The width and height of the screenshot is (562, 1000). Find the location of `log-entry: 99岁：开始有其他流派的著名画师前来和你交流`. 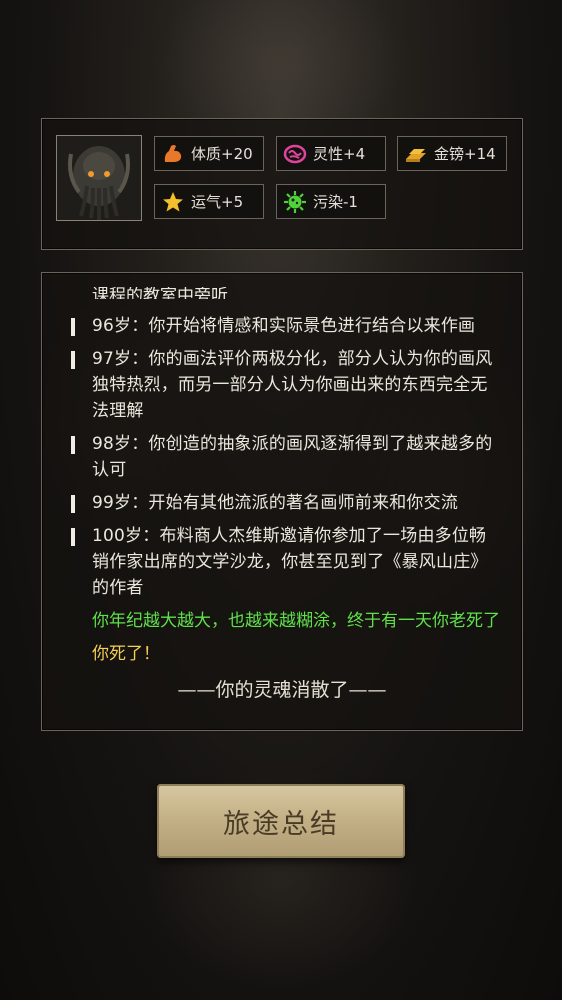

log-entry: 99岁：开始有其他流派的著名画师前来和你交流 is located at coordinates (286, 503).